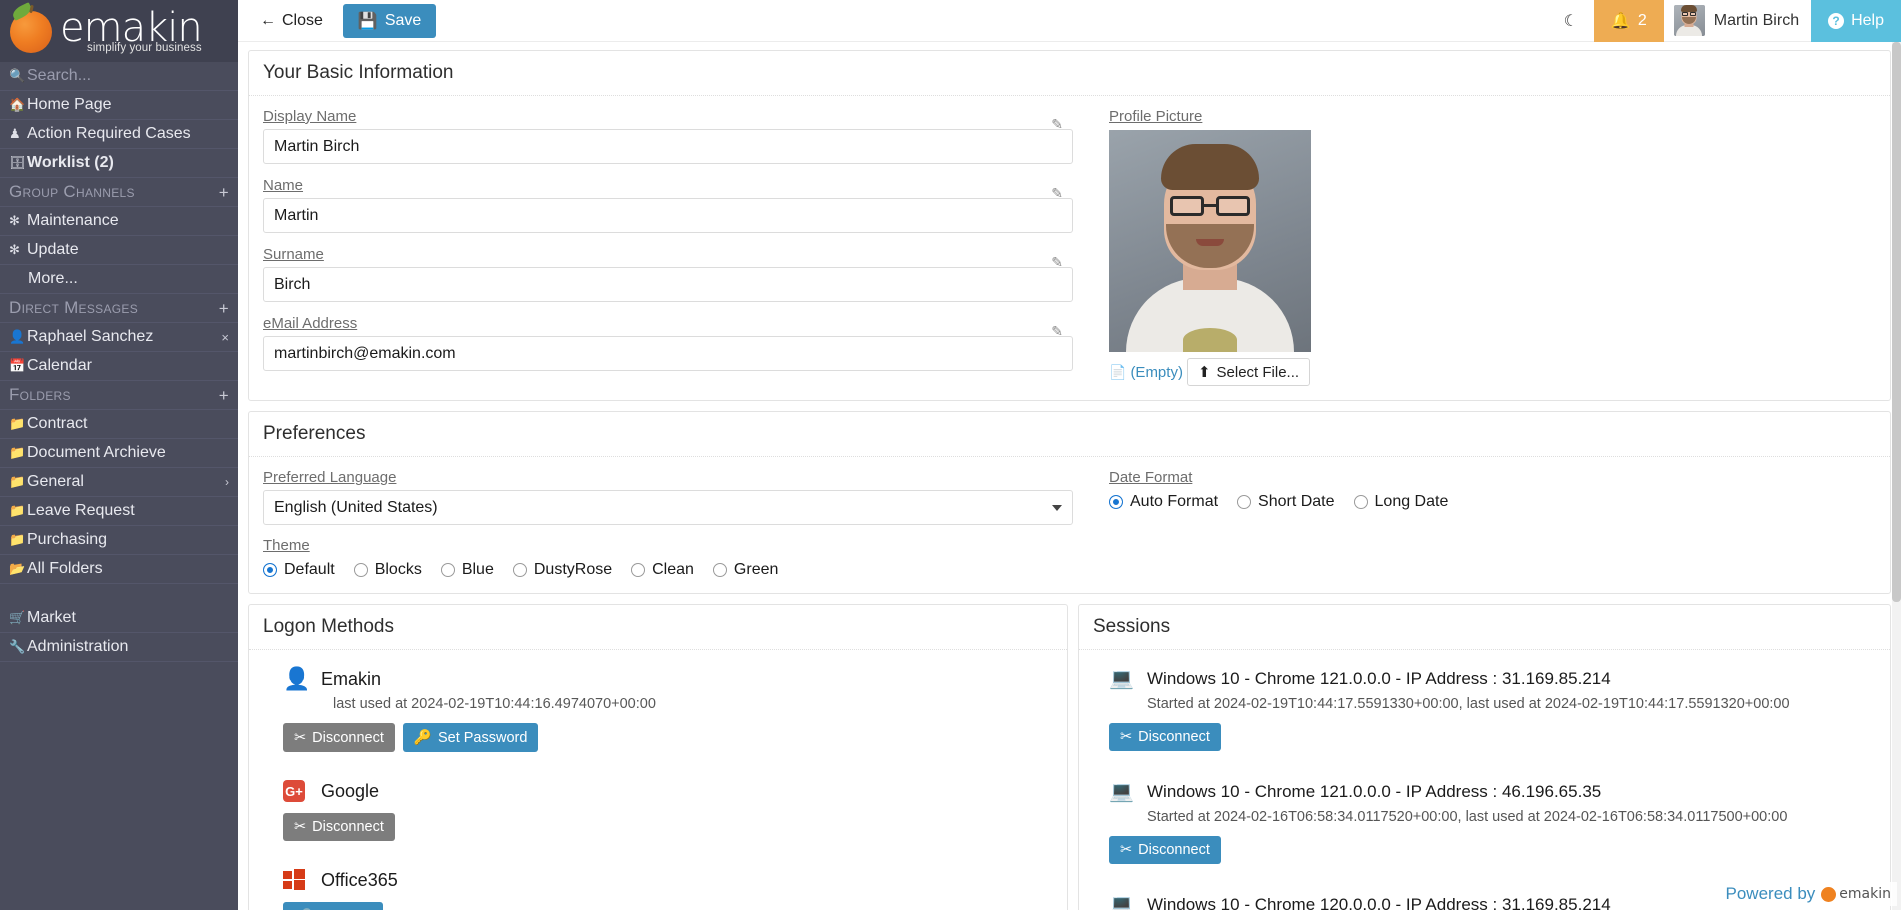  Describe the element at coordinates (1156, 372) in the screenshot. I see `profile-picture-empty-label: (Empty)` at that location.